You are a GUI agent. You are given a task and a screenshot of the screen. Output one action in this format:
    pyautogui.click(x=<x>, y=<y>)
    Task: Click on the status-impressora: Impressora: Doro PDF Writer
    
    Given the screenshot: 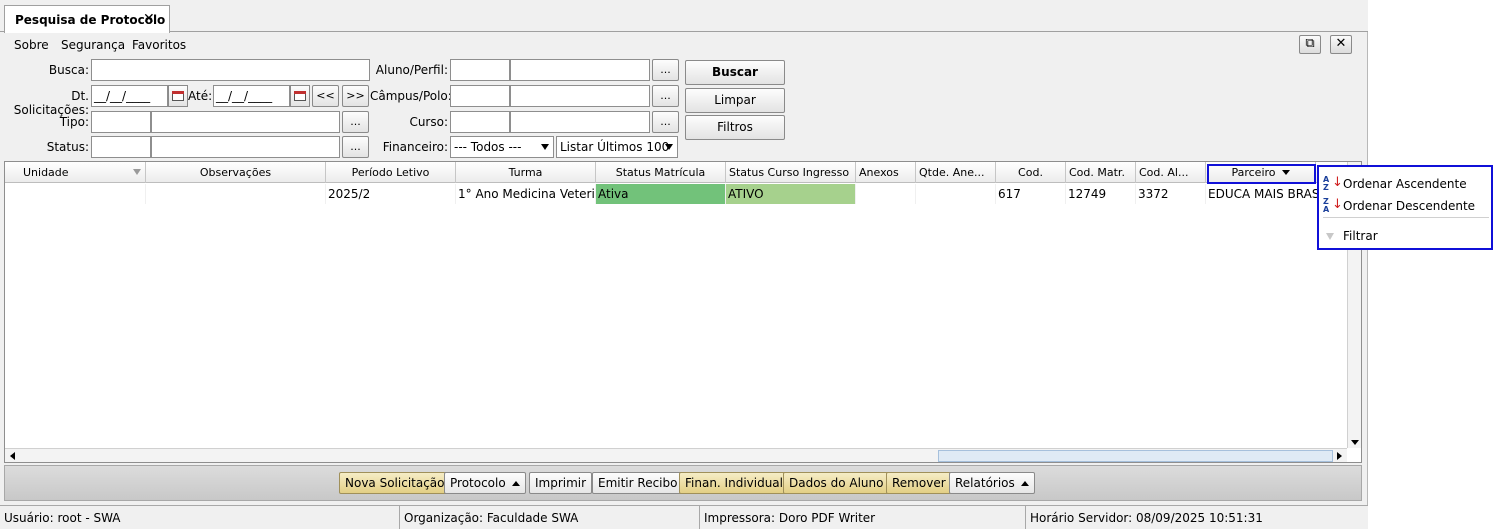 What is the action you would take?
    pyautogui.click(x=863, y=517)
    